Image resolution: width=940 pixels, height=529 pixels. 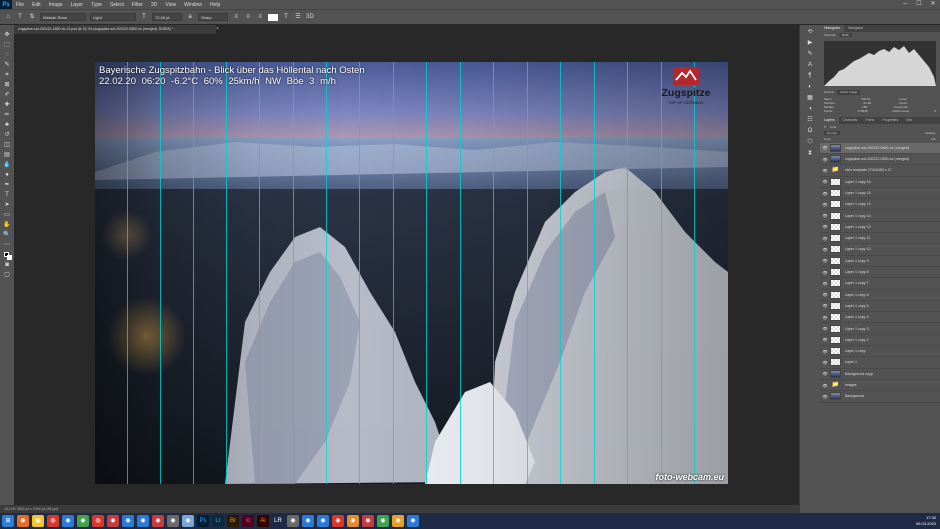 I want to click on menu-file: File, so click(x=20, y=5).